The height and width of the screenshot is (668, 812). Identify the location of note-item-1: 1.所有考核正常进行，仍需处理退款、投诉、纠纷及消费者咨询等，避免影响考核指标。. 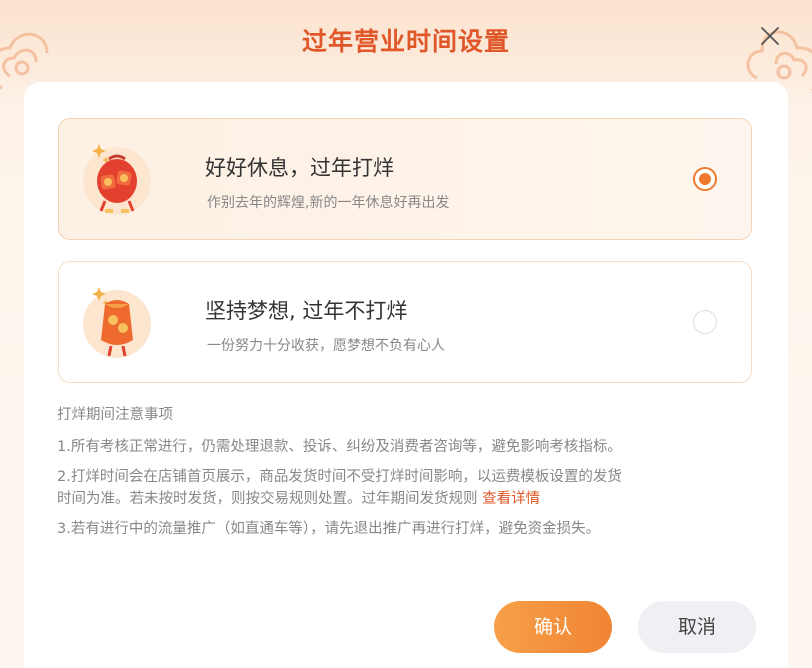
(339, 447).